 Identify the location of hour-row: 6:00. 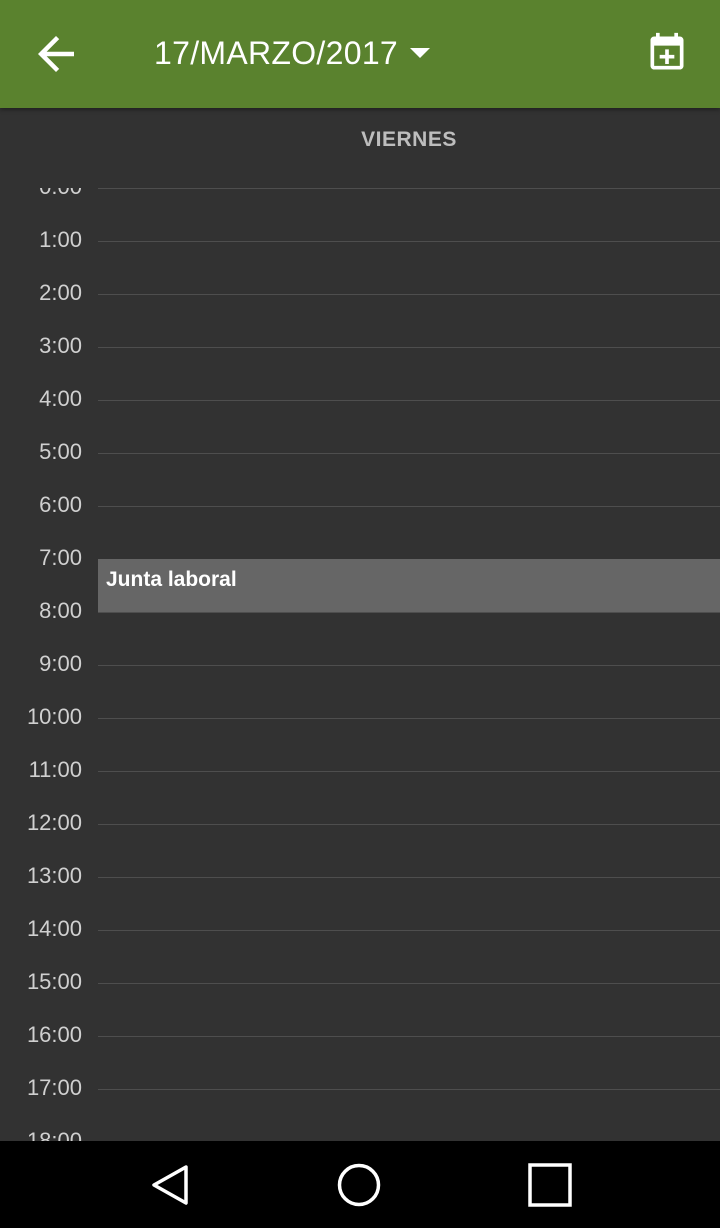
(360, 525).